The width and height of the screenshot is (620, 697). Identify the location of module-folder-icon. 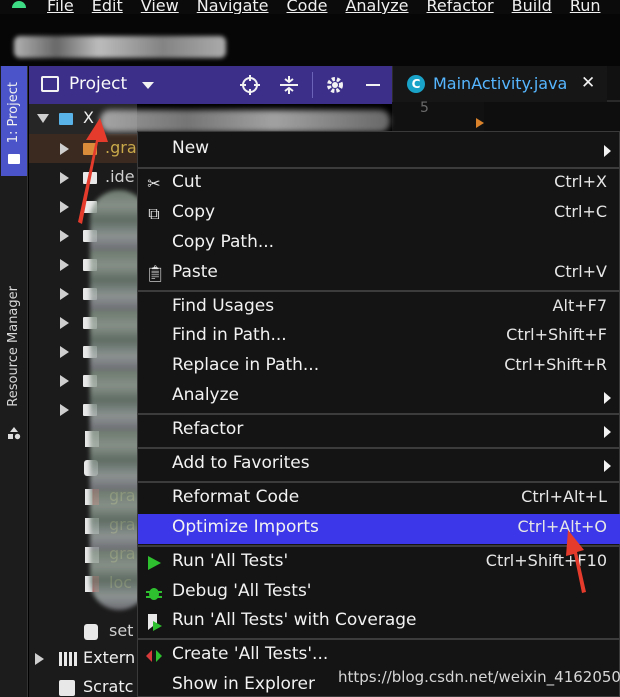
(66, 119).